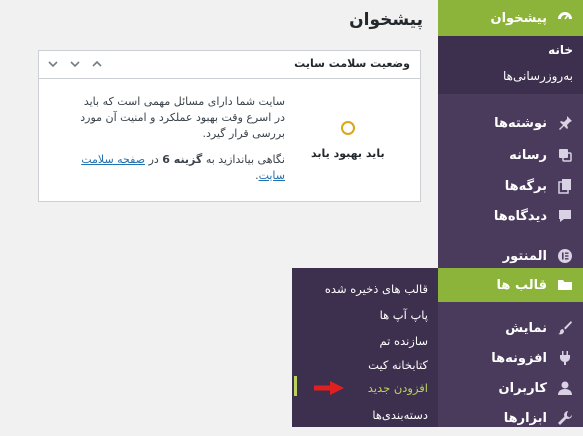  Describe the element at coordinates (525, 186) in the screenshot. I see `menu-pages-label: برگه‌ها` at that location.